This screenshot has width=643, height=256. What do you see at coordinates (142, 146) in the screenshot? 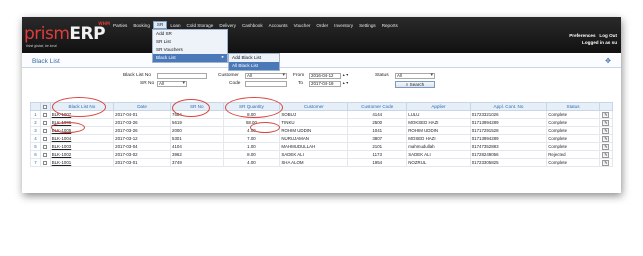
I see `date-cell: 2017-03-04` at bounding box center [142, 146].